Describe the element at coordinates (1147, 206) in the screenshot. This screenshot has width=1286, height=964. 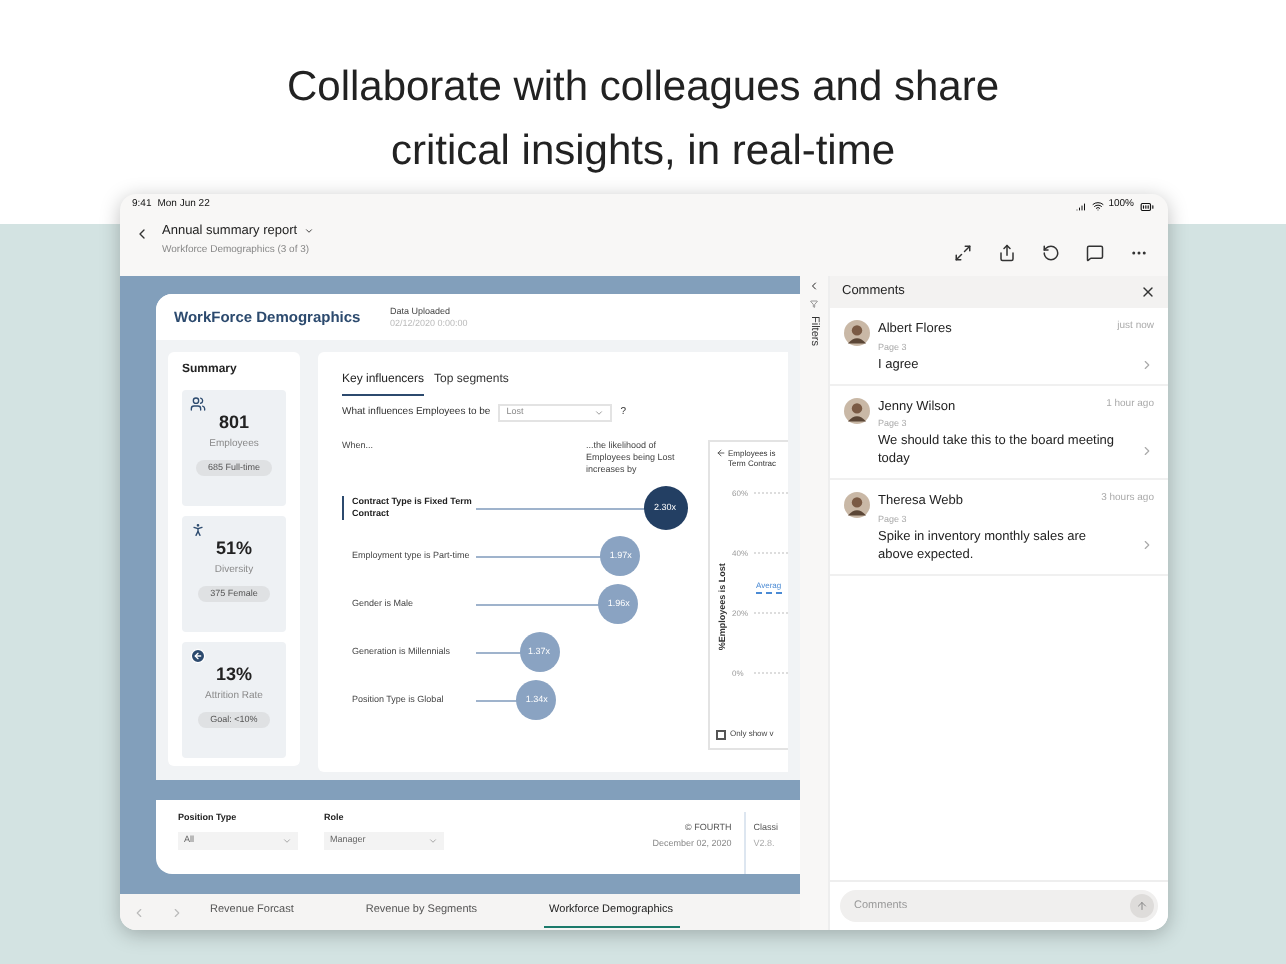
I see `battery-icon` at that location.